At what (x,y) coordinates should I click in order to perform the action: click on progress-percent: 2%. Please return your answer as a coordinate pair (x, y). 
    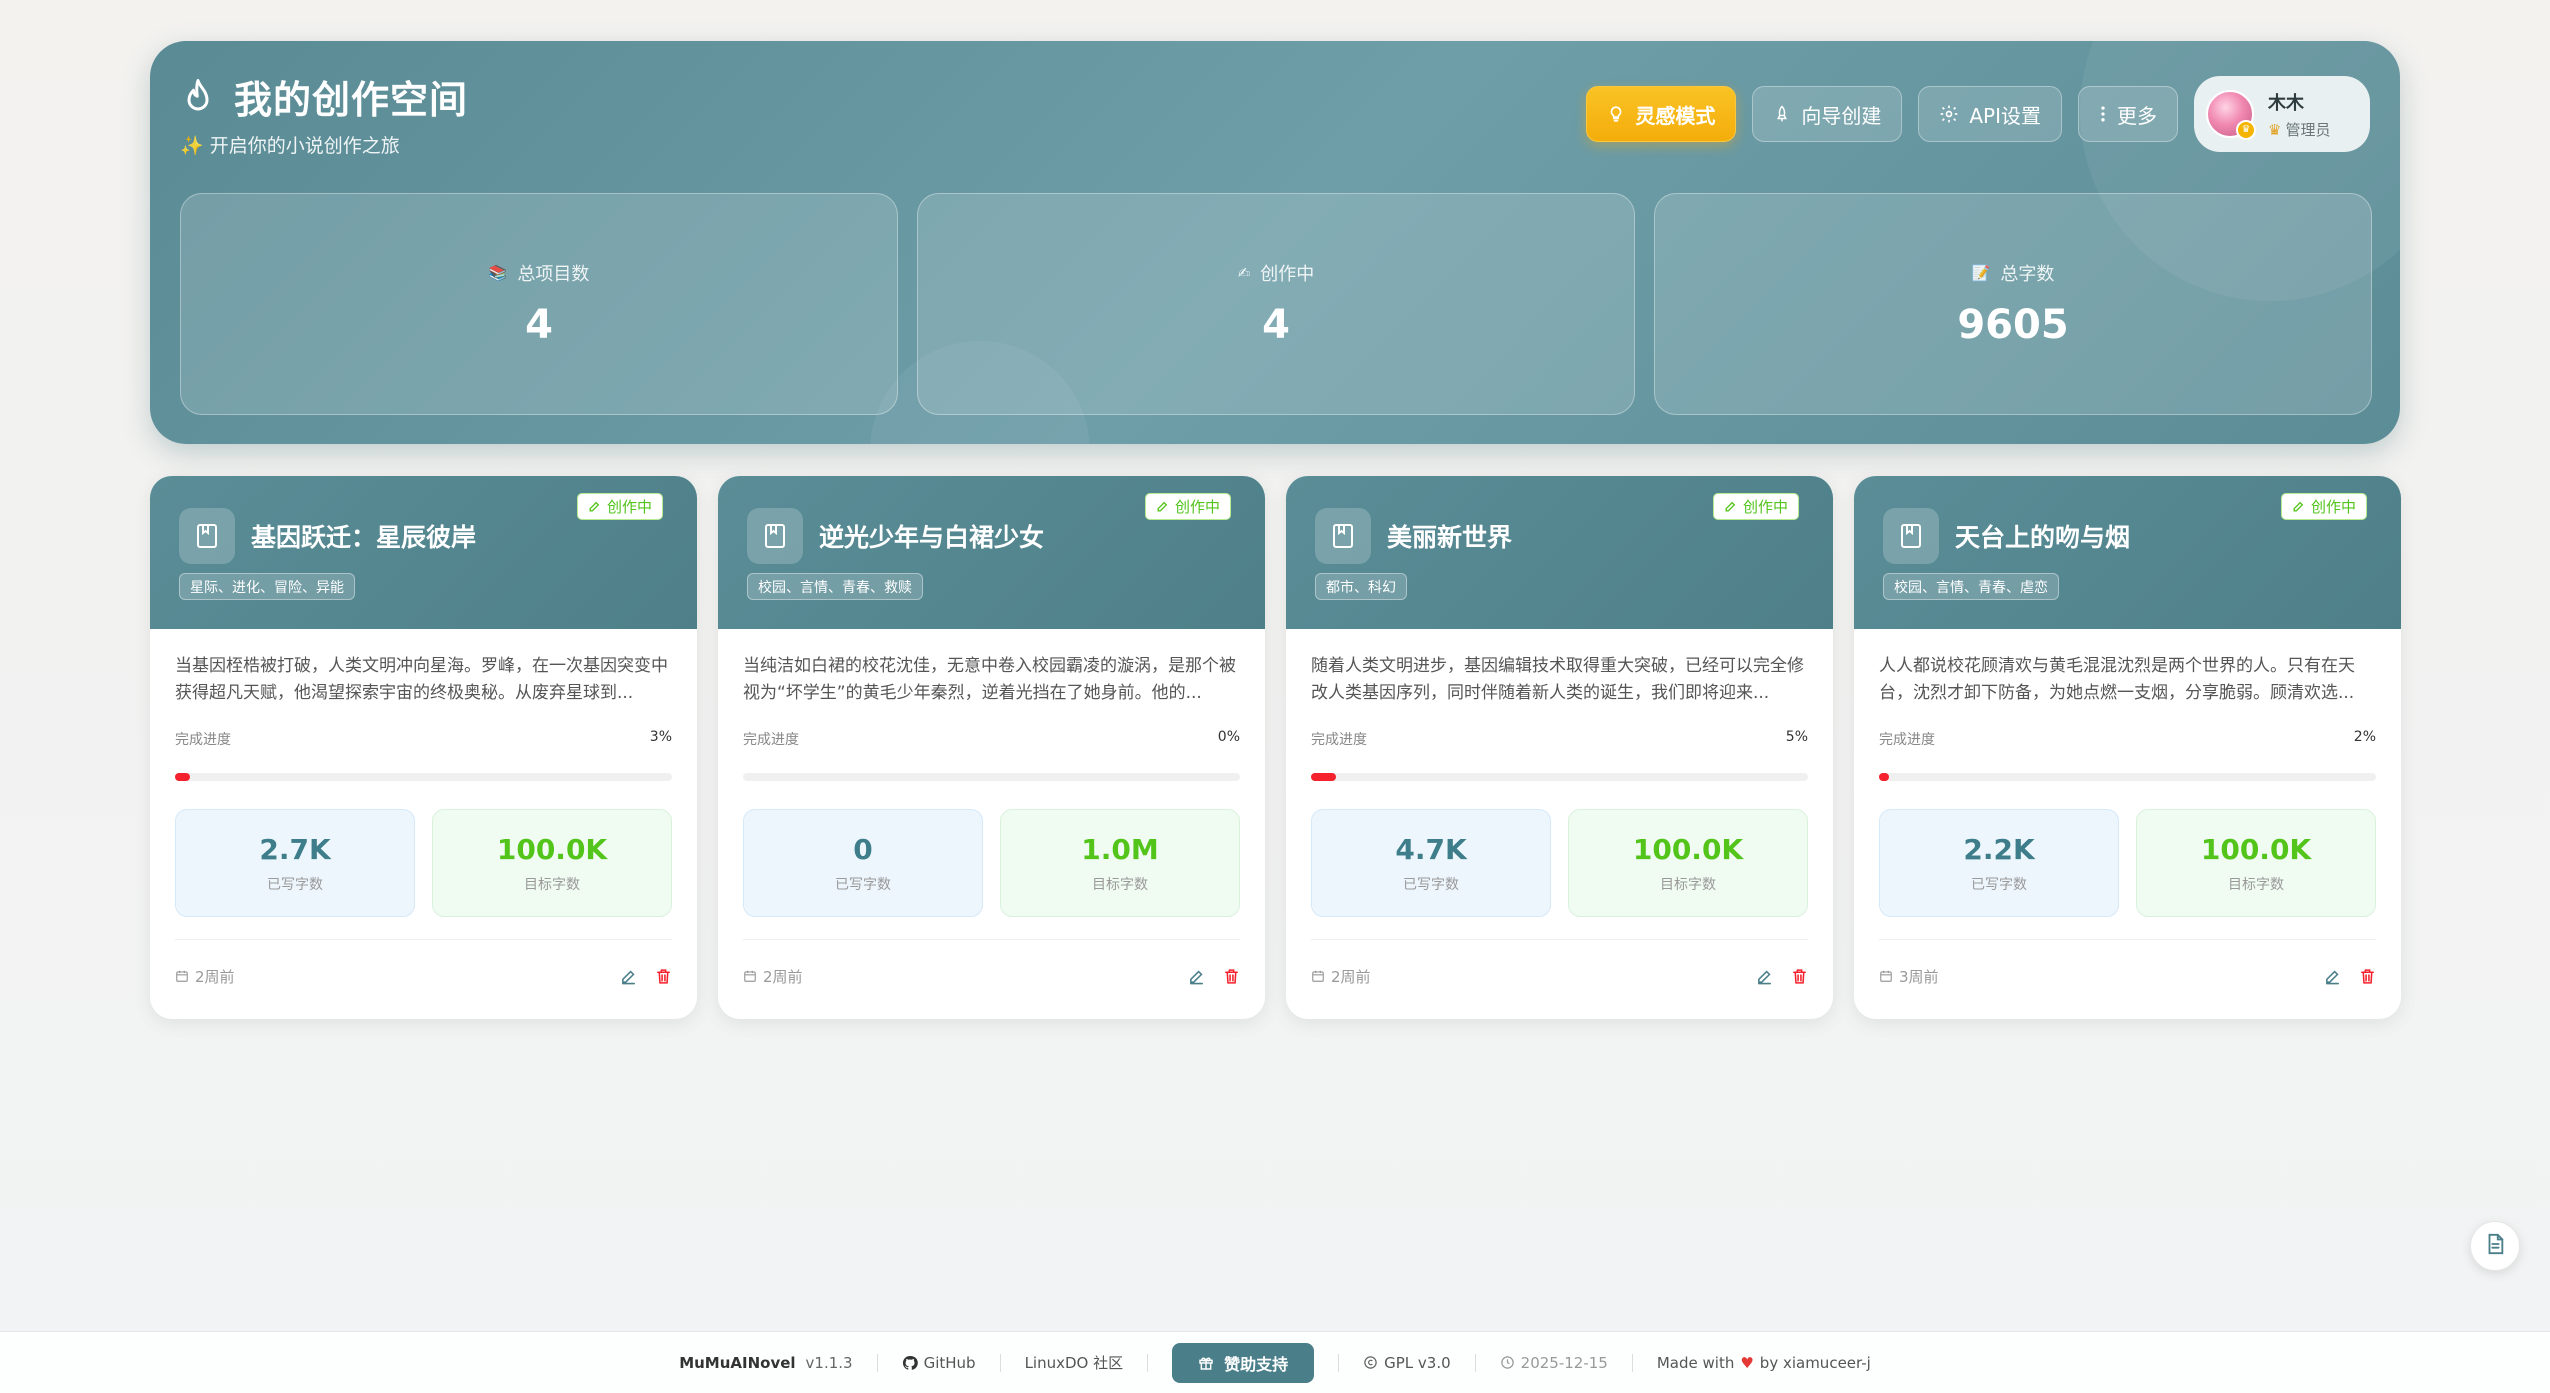
    Looking at the image, I should click on (2364, 737).